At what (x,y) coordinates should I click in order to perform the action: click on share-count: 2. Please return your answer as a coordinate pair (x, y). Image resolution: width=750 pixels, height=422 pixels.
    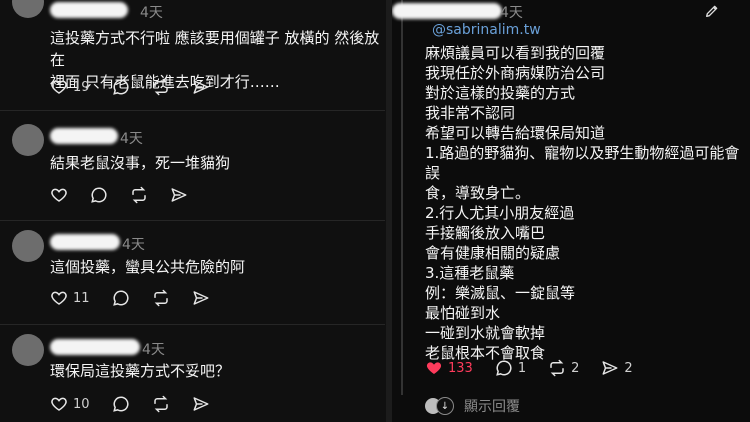
    Looking at the image, I should click on (628, 368).